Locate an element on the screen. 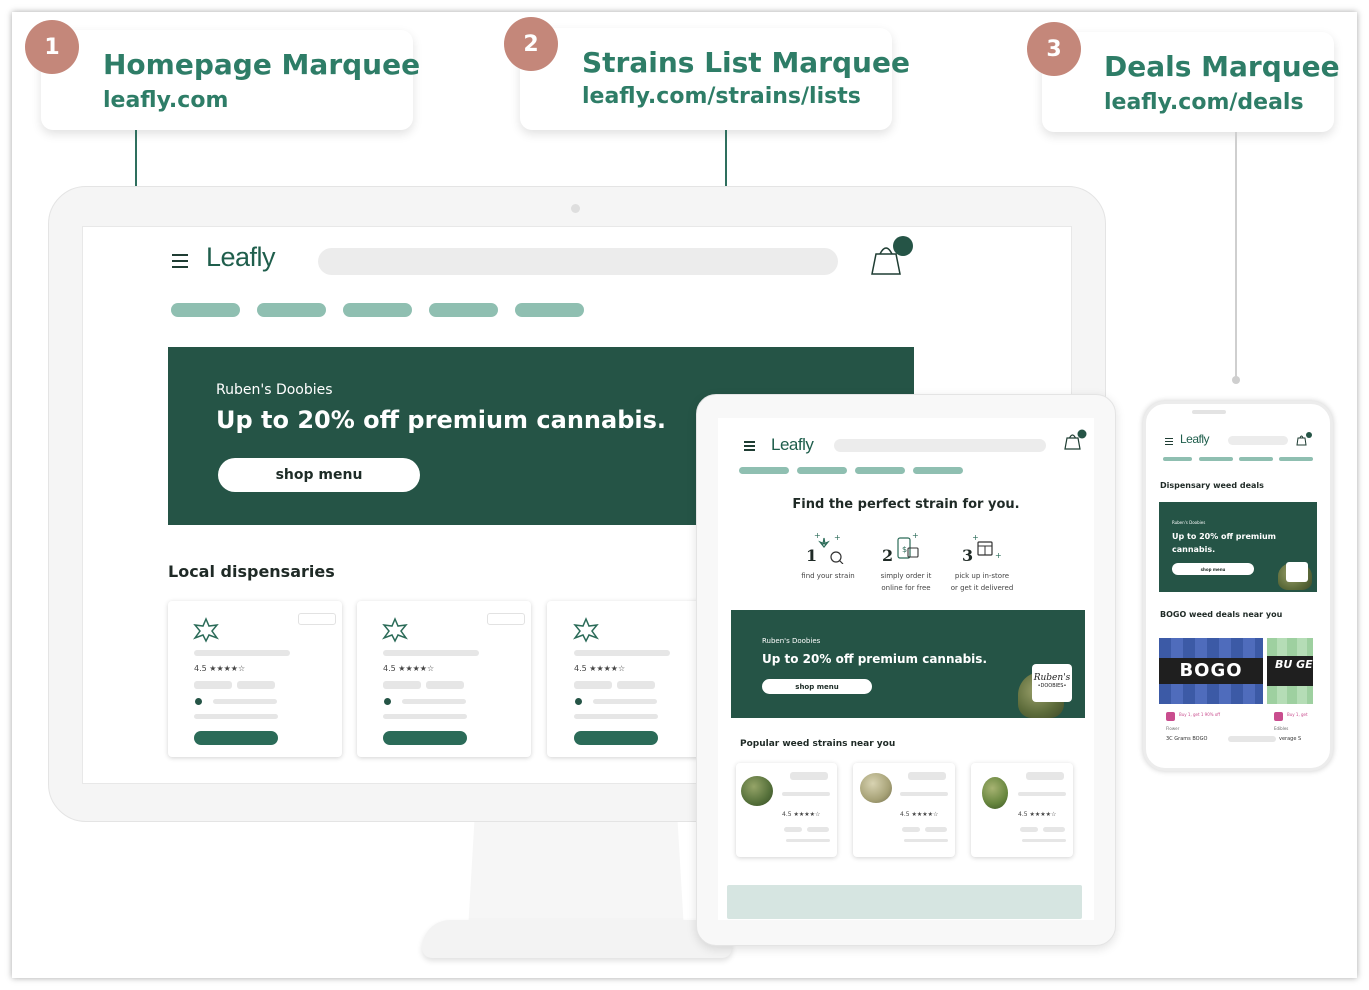 Image resolution: width=1369 pixels, height=990 pixels. monitor-stand-neck is located at coordinates (576, 875).